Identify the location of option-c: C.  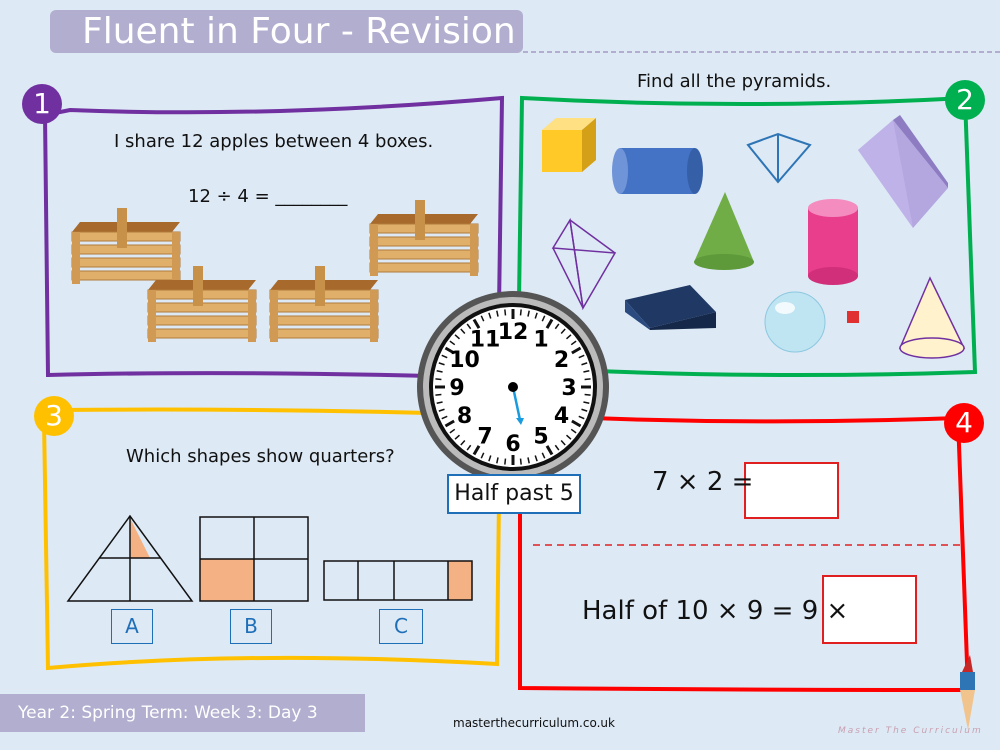
(401, 626).